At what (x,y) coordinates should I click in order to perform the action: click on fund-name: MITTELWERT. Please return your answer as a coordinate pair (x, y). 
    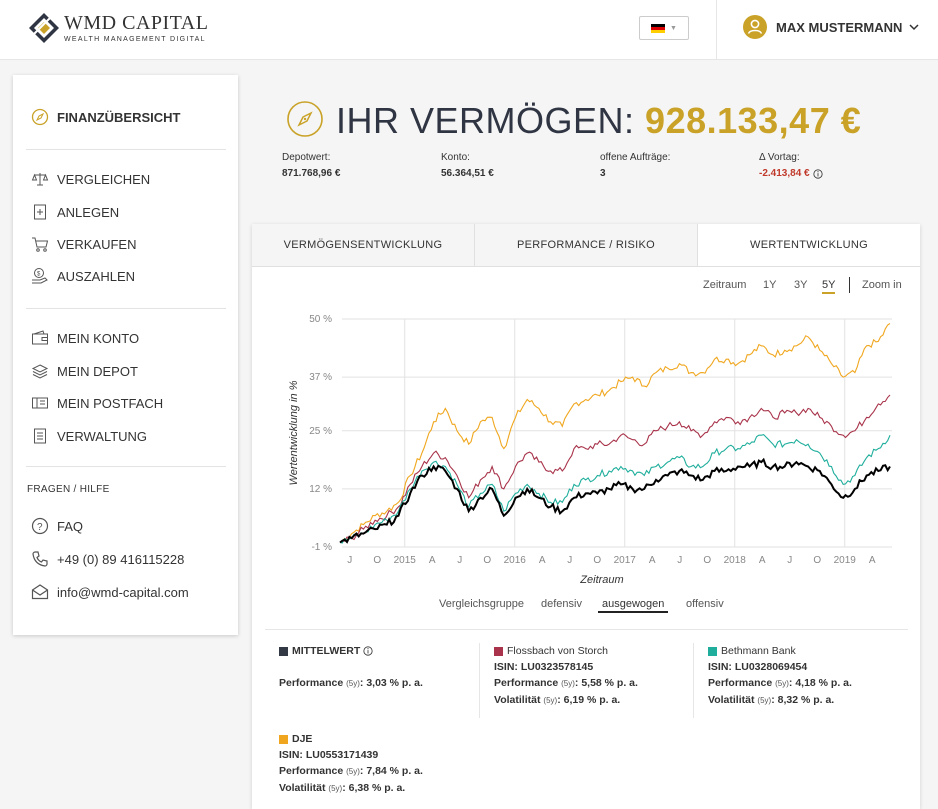
    Looking at the image, I should click on (326, 651).